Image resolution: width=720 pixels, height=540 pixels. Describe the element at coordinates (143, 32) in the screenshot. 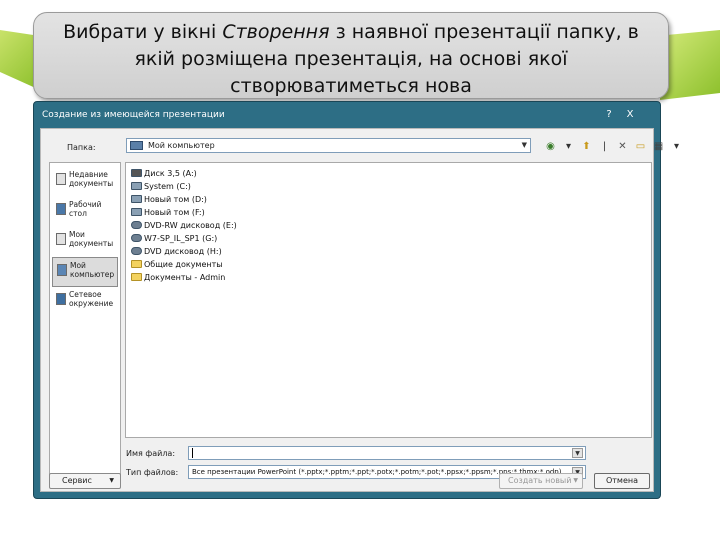

I see `title-text-part-1: Вибрати у вікні` at that location.